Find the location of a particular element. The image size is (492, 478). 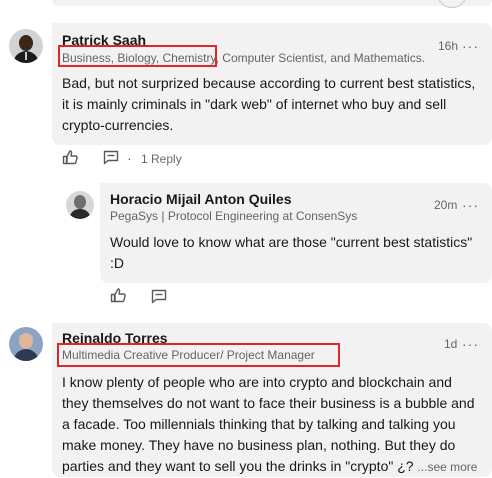

headline-rest: Computer Scientist, and Mathematics. is located at coordinates (322, 58).